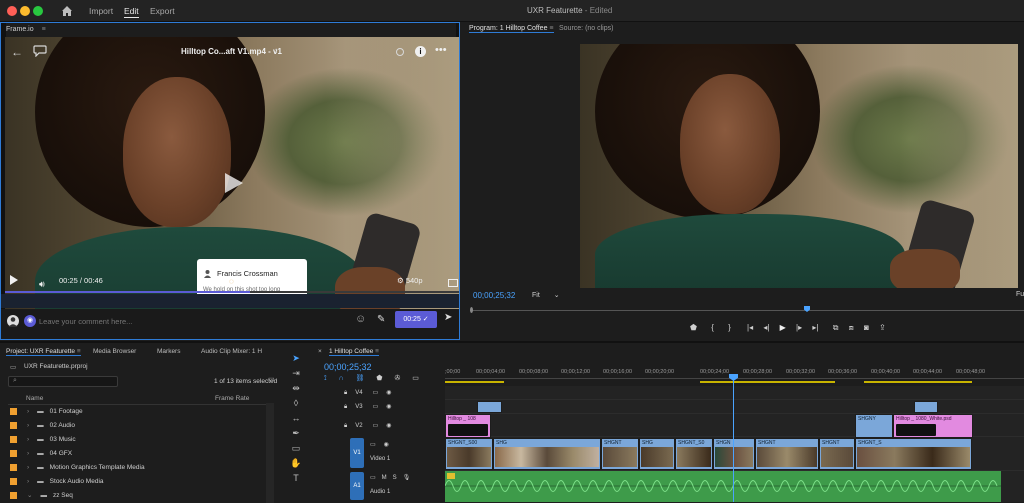  Describe the element at coordinates (866, 327) in the screenshot. I see `export-frame-icon: ◙` at that location.